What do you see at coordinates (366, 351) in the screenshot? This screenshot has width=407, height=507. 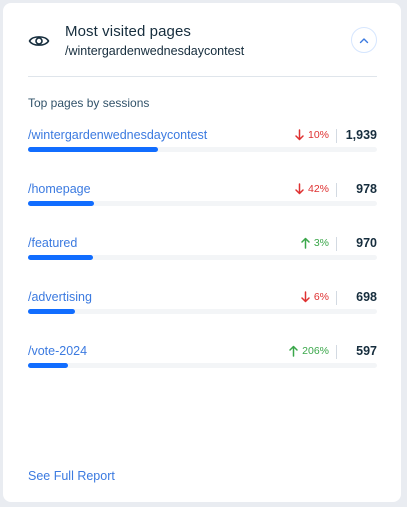 I see `session-count: 597` at bounding box center [366, 351].